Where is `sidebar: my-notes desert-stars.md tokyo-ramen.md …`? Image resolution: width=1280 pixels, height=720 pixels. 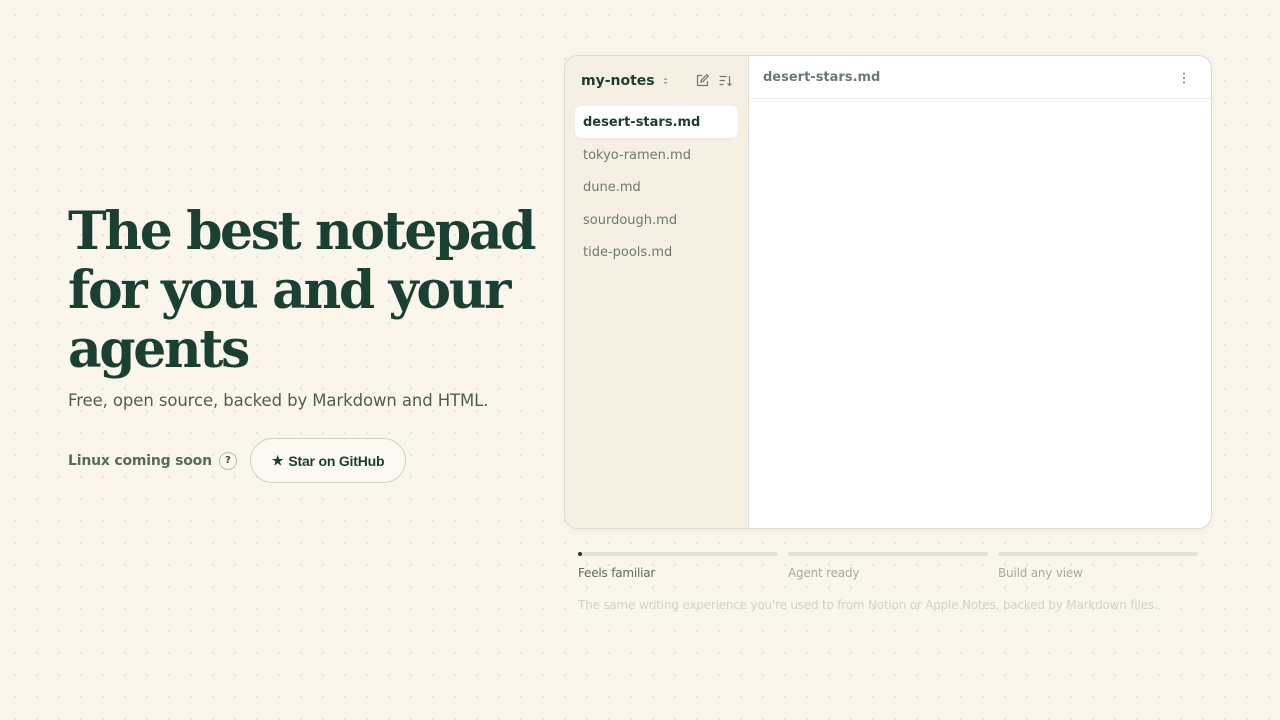 sidebar: my-notes desert-stars.md tokyo-ramen.md … is located at coordinates (657, 292).